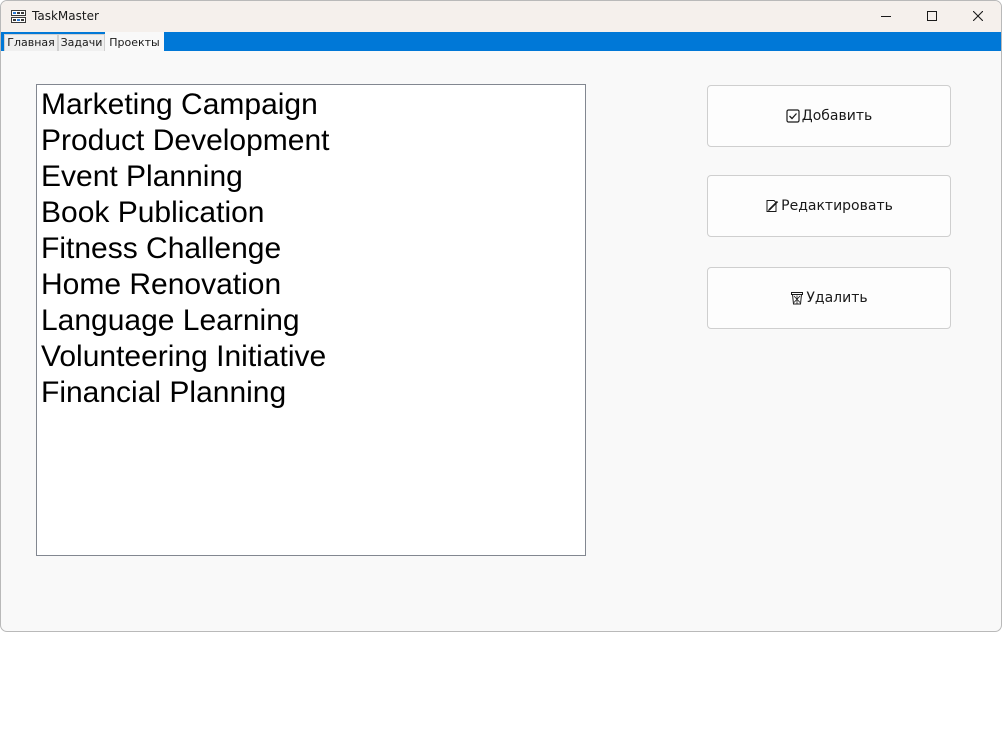 This screenshot has width=1002, height=735. What do you see at coordinates (142, 177) in the screenshot?
I see `list-item: Event Planning` at bounding box center [142, 177].